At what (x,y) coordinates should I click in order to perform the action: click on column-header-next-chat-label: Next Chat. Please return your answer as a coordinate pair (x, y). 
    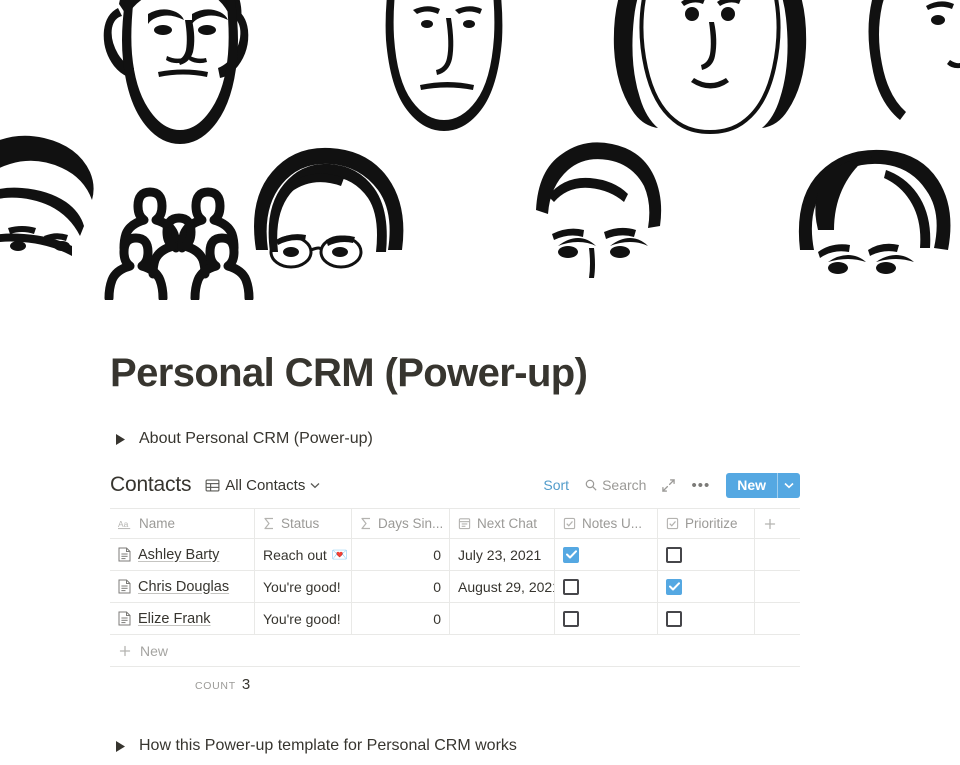
    Looking at the image, I should click on (507, 523).